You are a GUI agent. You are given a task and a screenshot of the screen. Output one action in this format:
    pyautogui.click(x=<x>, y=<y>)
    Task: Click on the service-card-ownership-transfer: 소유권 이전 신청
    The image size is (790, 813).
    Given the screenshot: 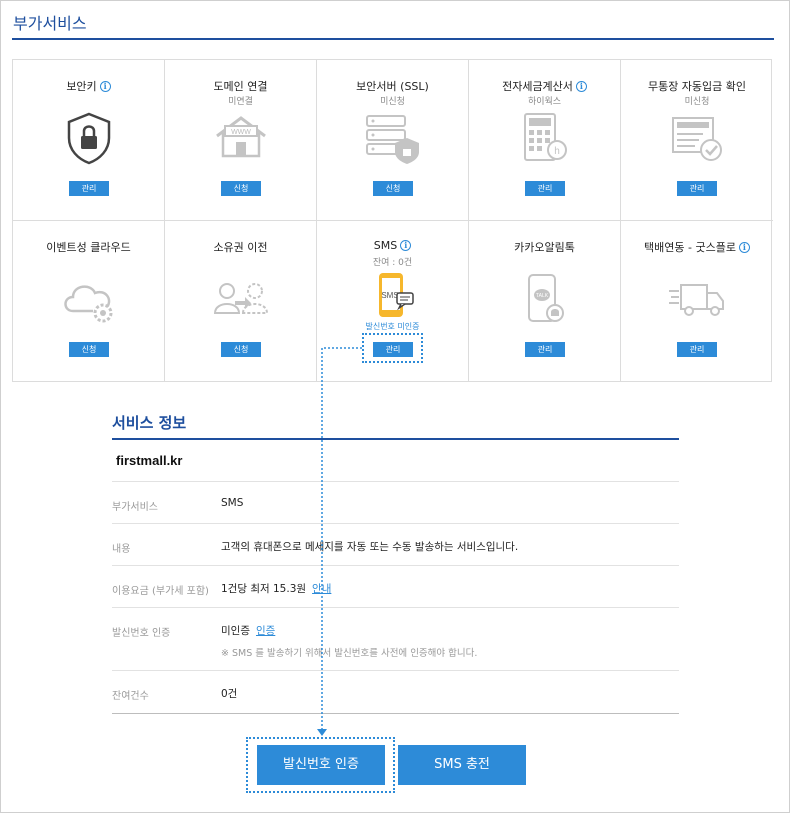 What is the action you would take?
    pyautogui.click(x=241, y=301)
    